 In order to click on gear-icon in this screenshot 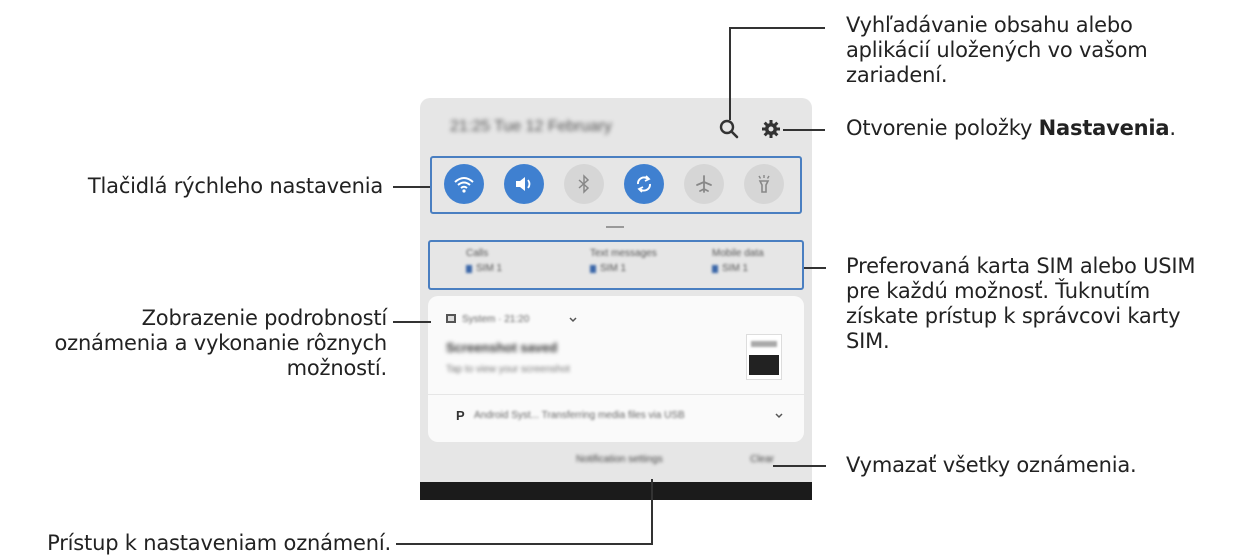, I will do `click(771, 129)`.